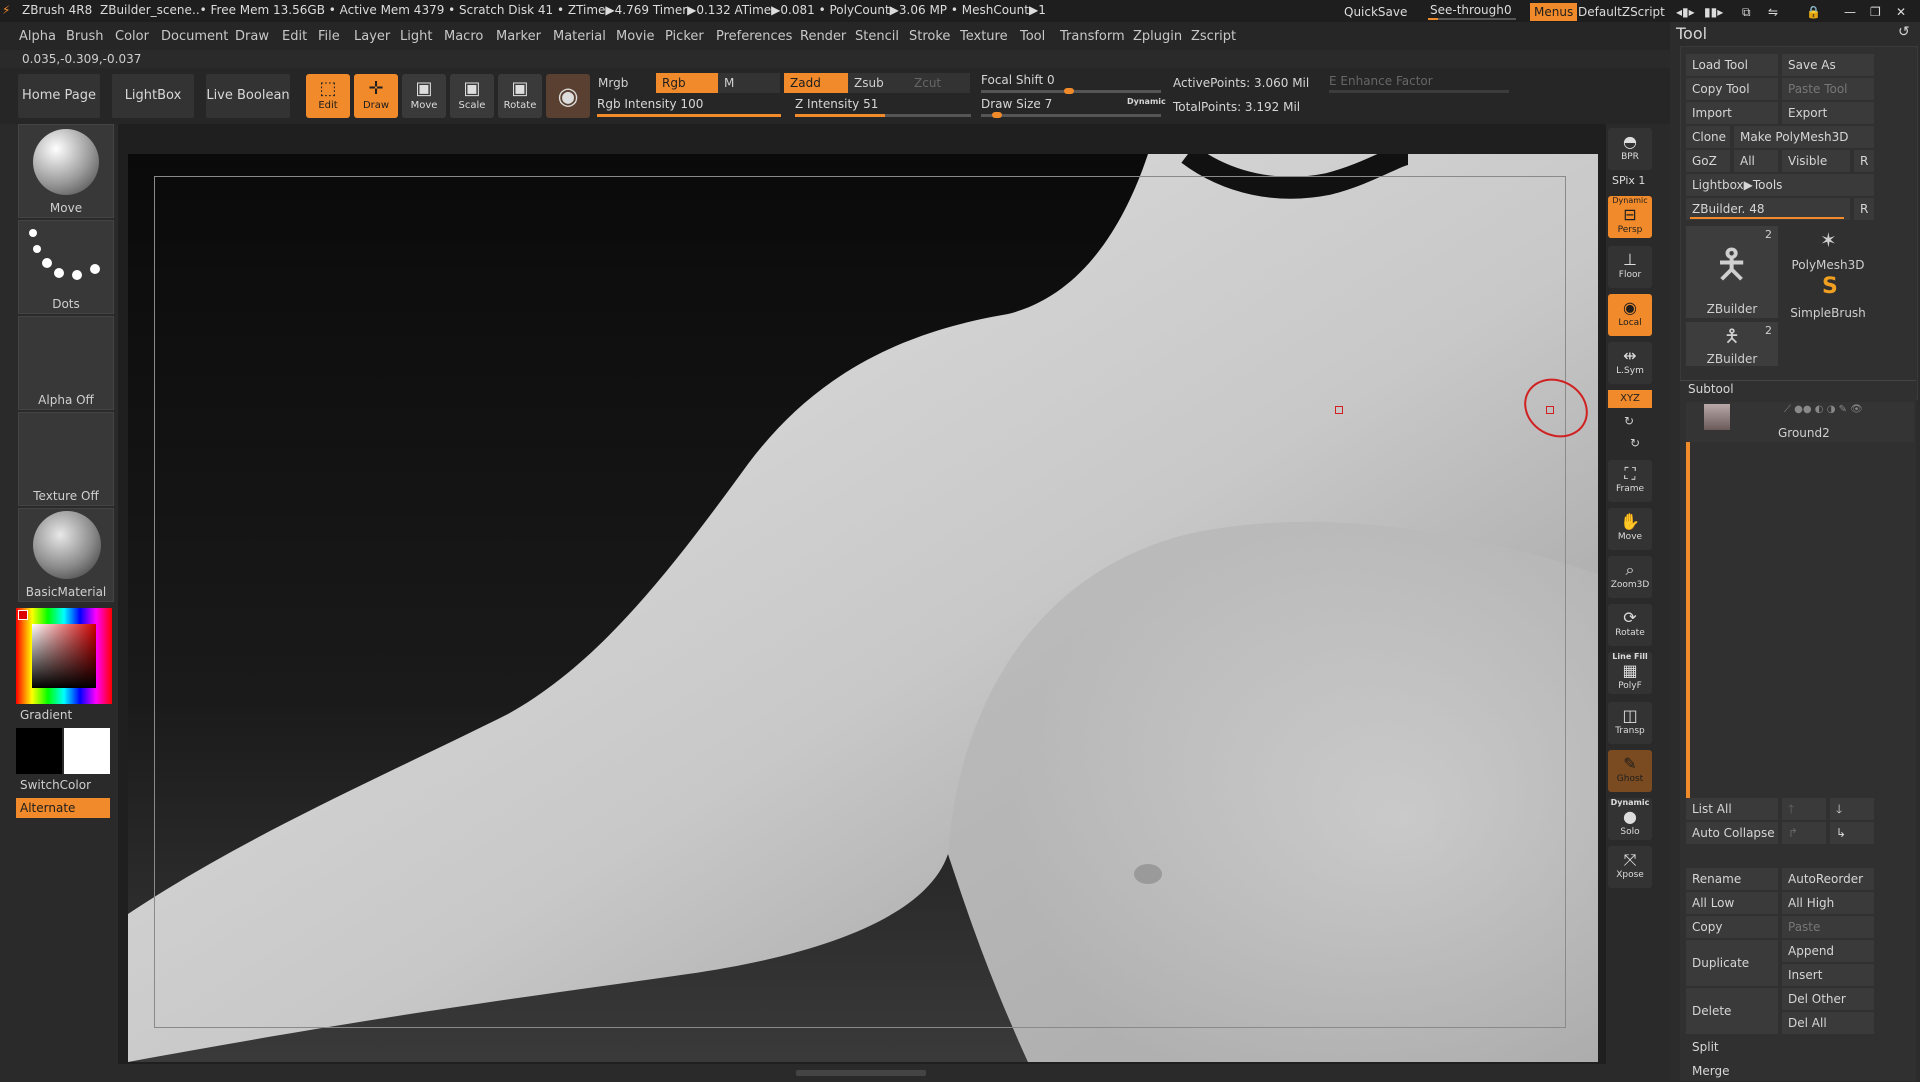  What do you see at coordinates (1732, 65) in the screenshot?
I see `load-tool-button: Load Tool` at bounding box center [1732, 65].